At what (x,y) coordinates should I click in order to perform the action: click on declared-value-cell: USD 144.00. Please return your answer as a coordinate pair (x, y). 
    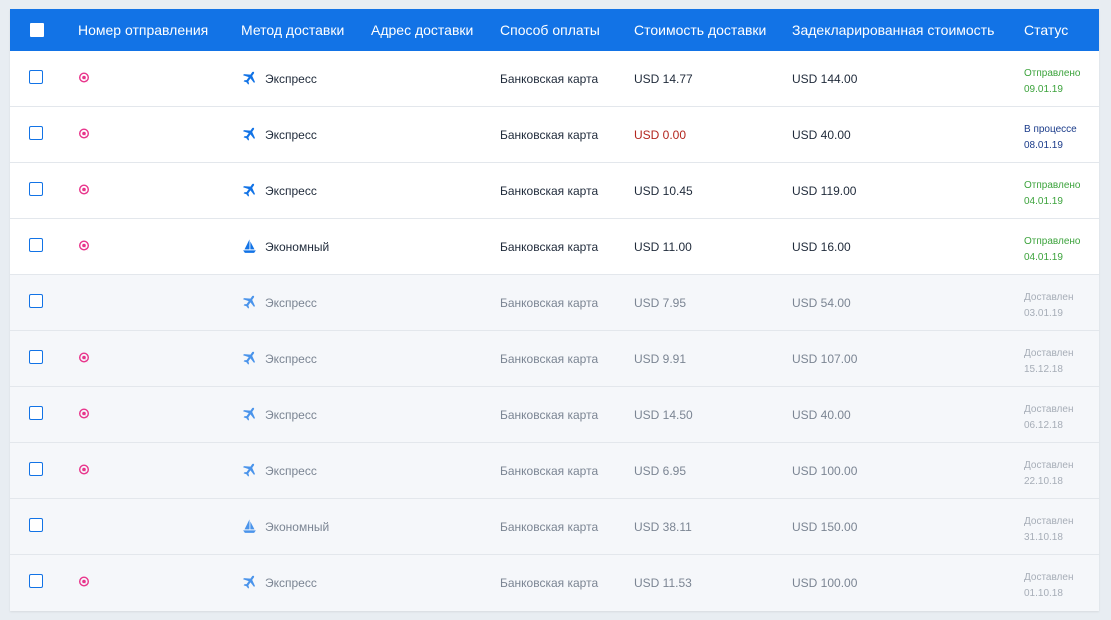
    Looking at the image, I should click on (825, 78).